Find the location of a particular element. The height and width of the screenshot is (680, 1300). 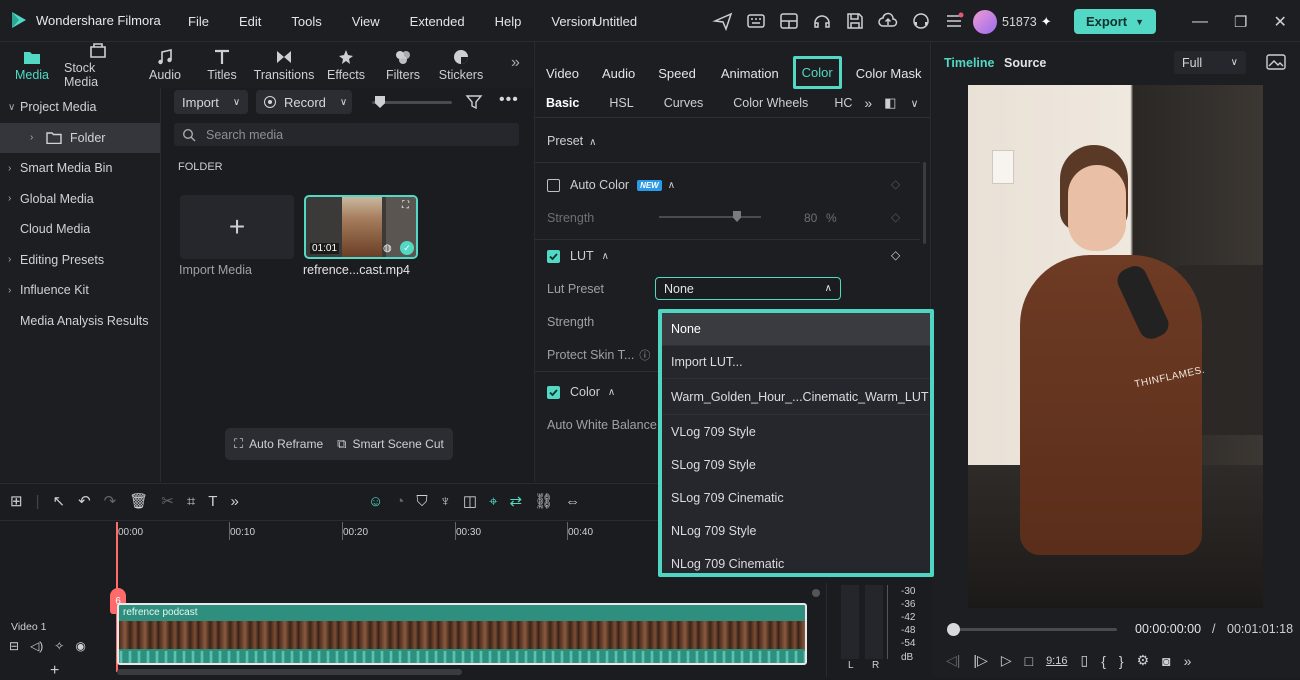

mark-out-icon: } is located at coordinates (1121, 661).